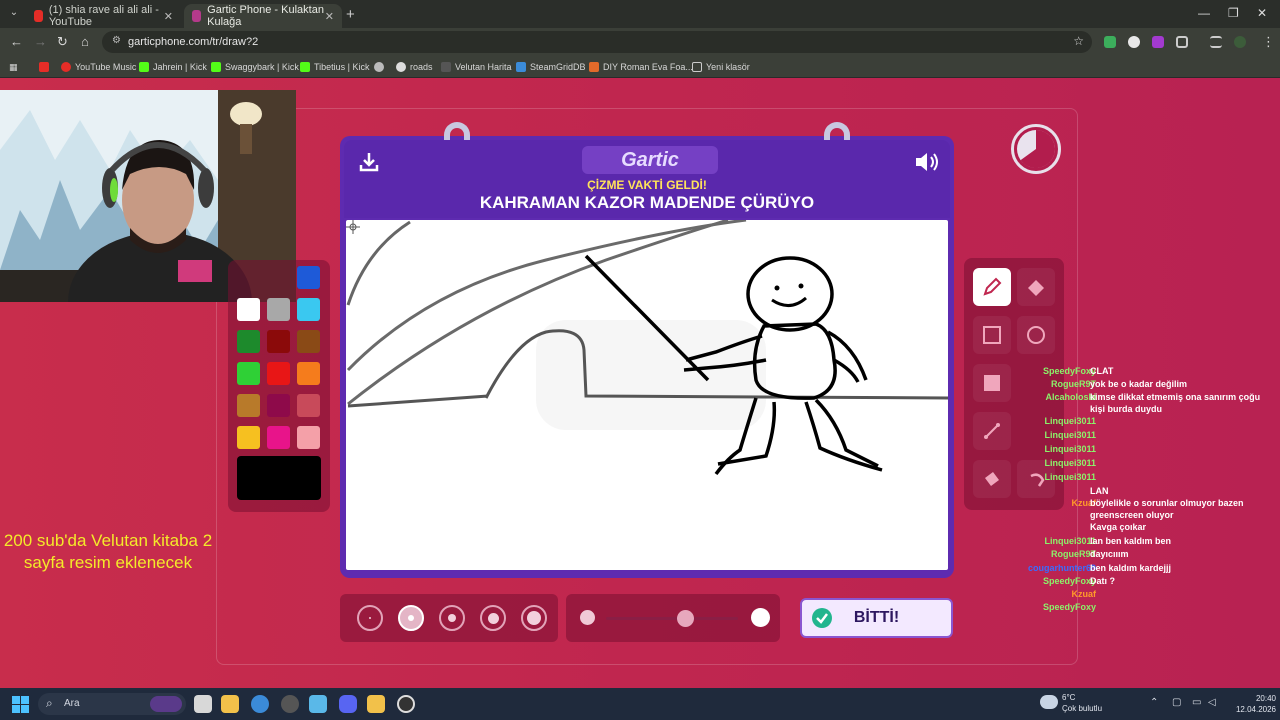 Image resolution: width=1280 pixels, height=720 pixels. What do you see at coordinates (308, 309) in the screenshot?
I see `color-swatch-cyan` at bounding box center [308, 309].